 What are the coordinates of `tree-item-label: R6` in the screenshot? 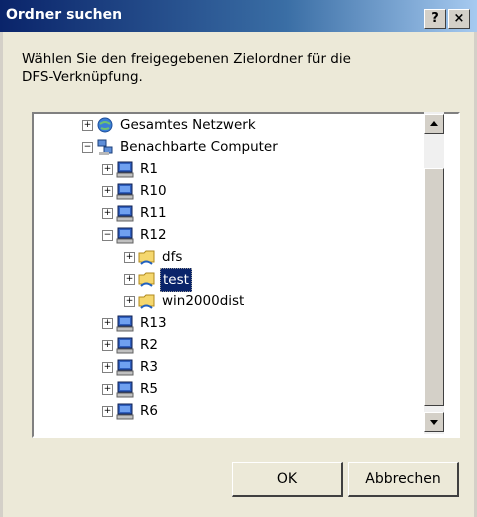 It's located at (149, 411).